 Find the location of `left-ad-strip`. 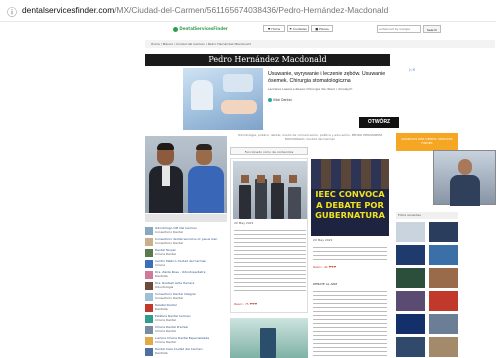

left-ad-strip is located at coordinates (186, 218).